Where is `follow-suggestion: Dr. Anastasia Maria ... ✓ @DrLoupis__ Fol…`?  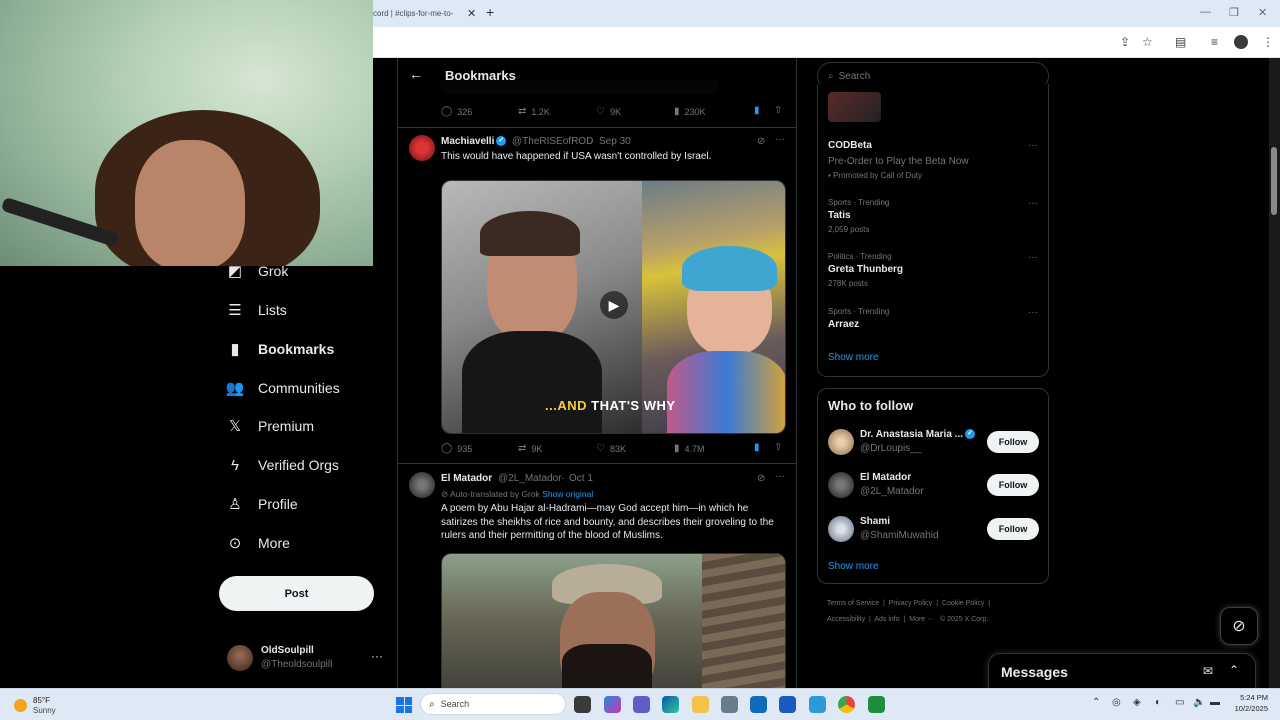
follow-suggestion: Dr. Anastasia Maria ... ✓ @DrLoupis__ Fol… is located at coordinates (934, 442).